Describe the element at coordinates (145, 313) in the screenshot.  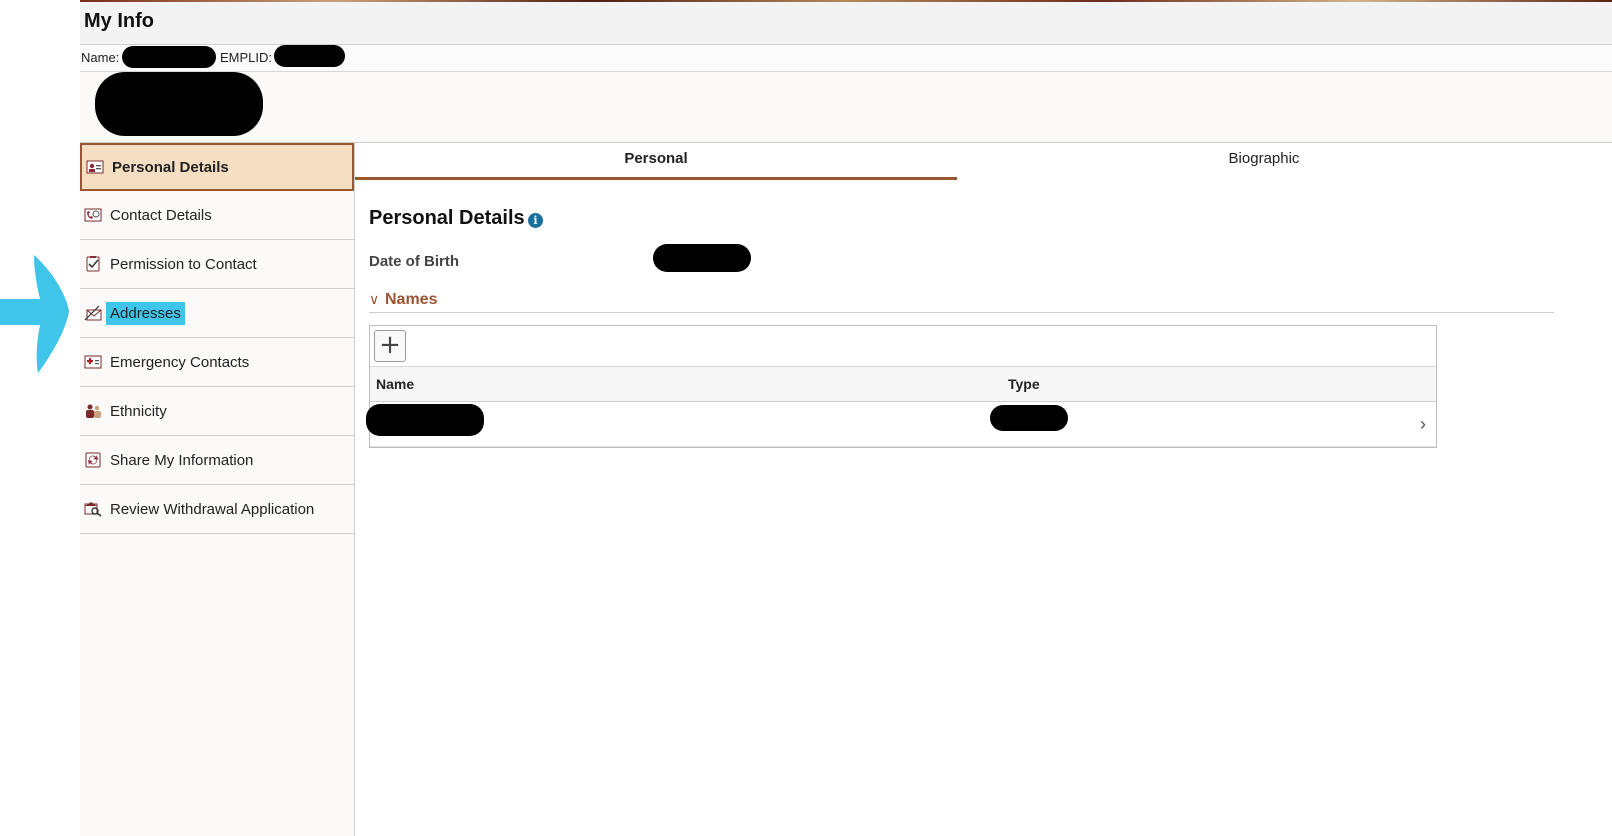
I see `sidebar-item-label: Addresses` at that location.